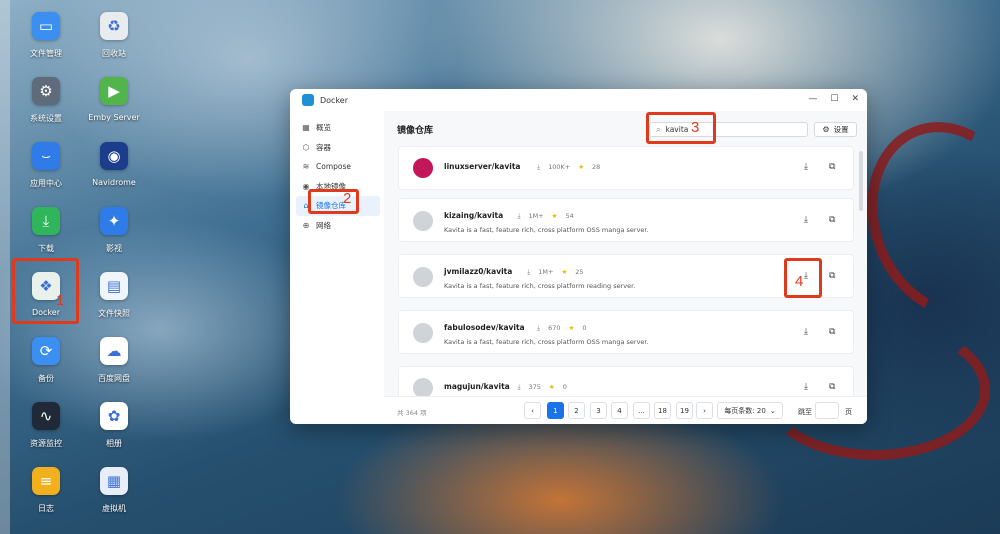 Image resolution: width=1000 pixels, height=534 pixels. I want to click on window-title: Docker, so click(334, 100).